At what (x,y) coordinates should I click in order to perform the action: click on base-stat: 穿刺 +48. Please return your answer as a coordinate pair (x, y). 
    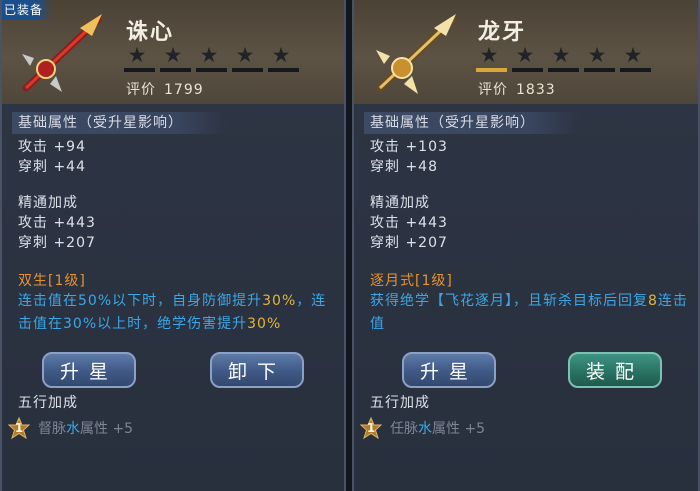
    Looking at the image, I should click on (404, 167).